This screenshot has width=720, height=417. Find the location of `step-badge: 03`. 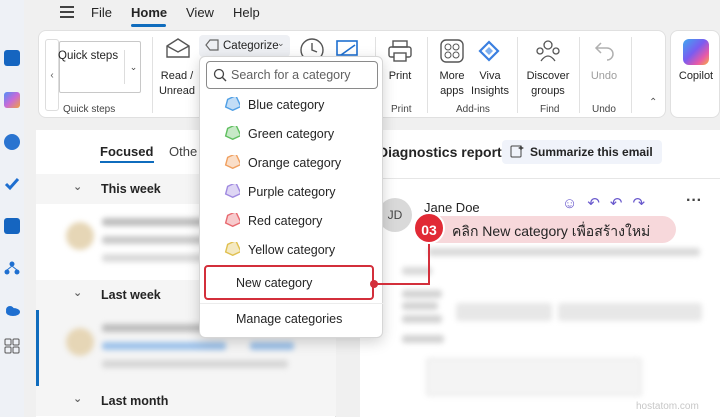

step-badge: 03 is located at coordinates (429, 228).